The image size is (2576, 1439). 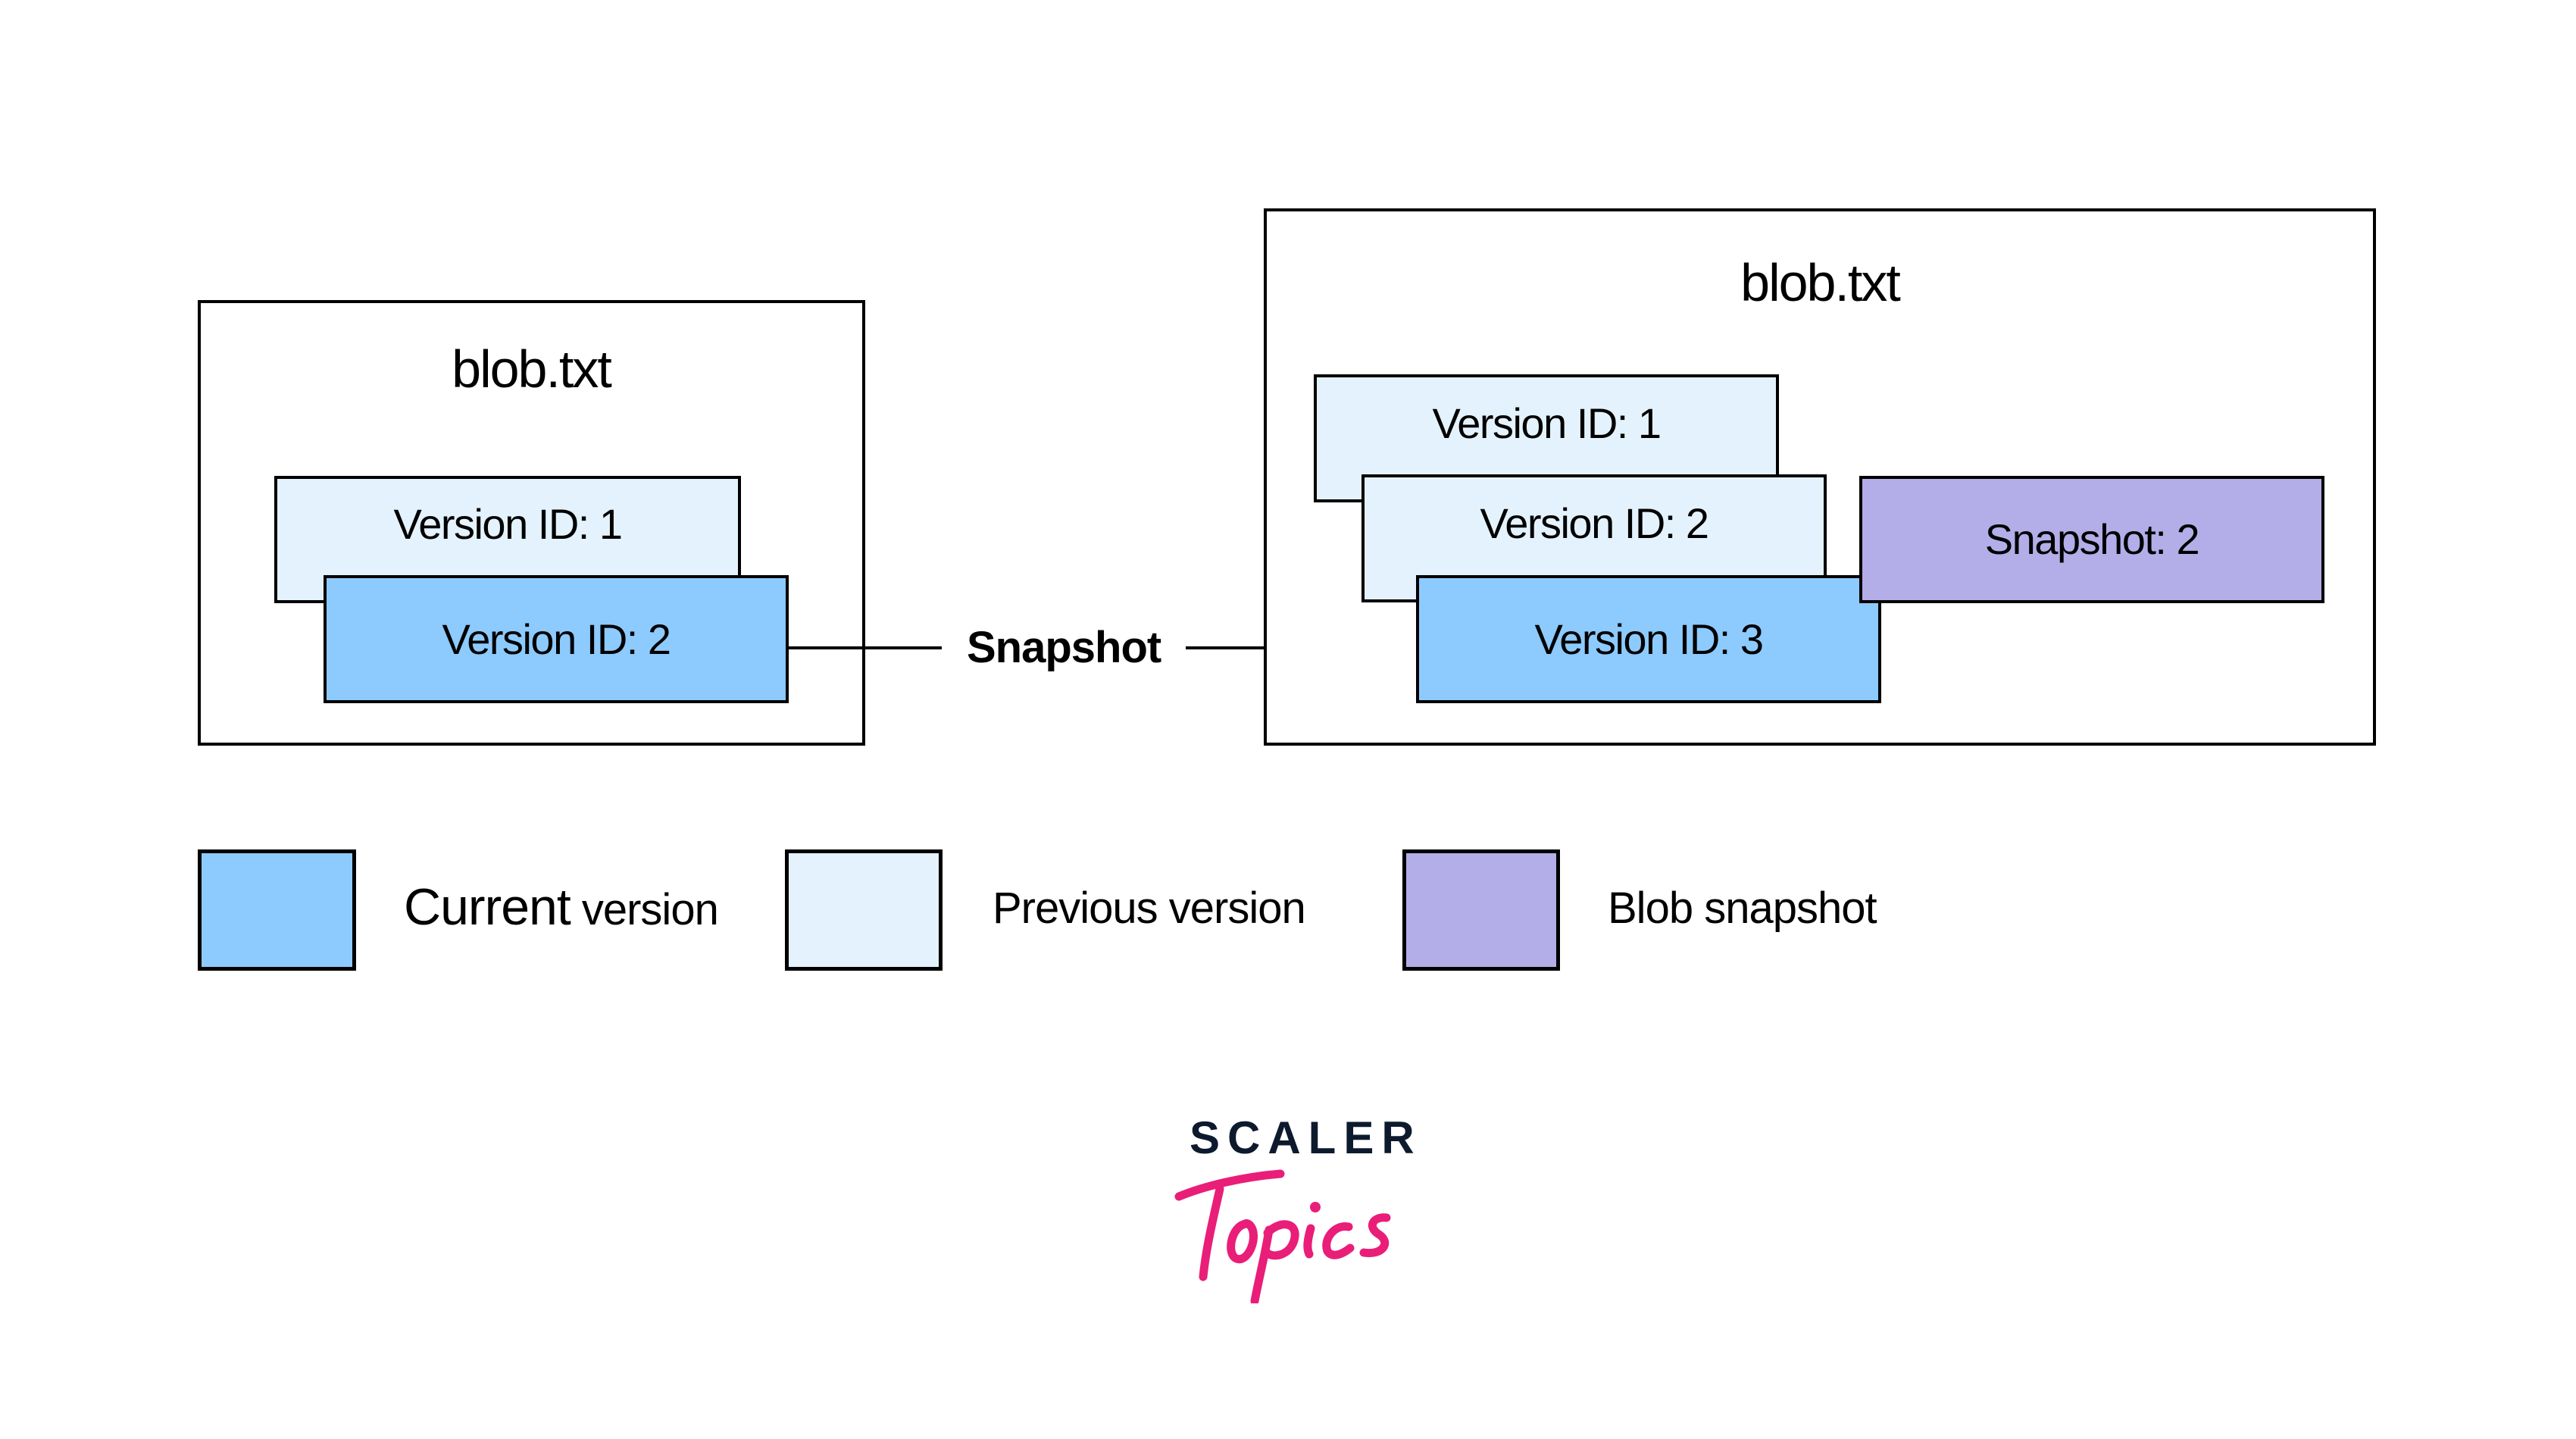 I want to click on legend-label-current: Current version, so click(x=561, y=907).